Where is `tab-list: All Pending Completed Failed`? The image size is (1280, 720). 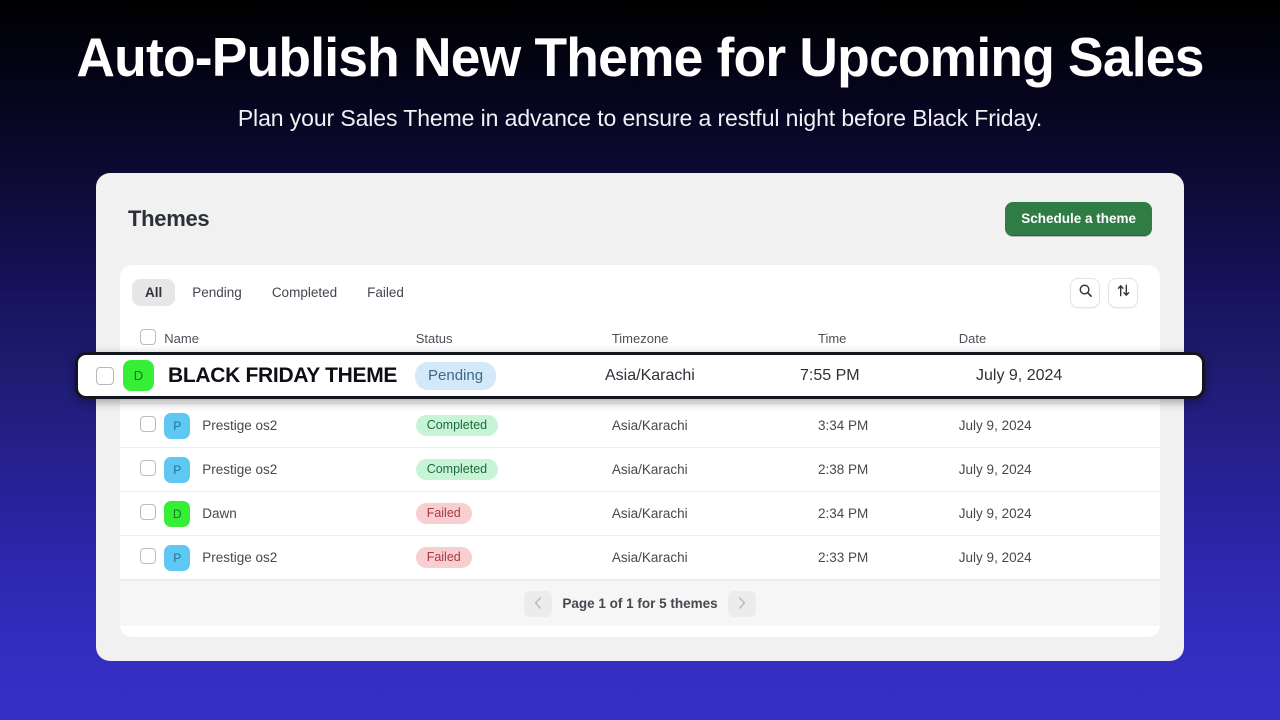 tab-list: All Pending Completed Failed is located at coordinates (274, 292).